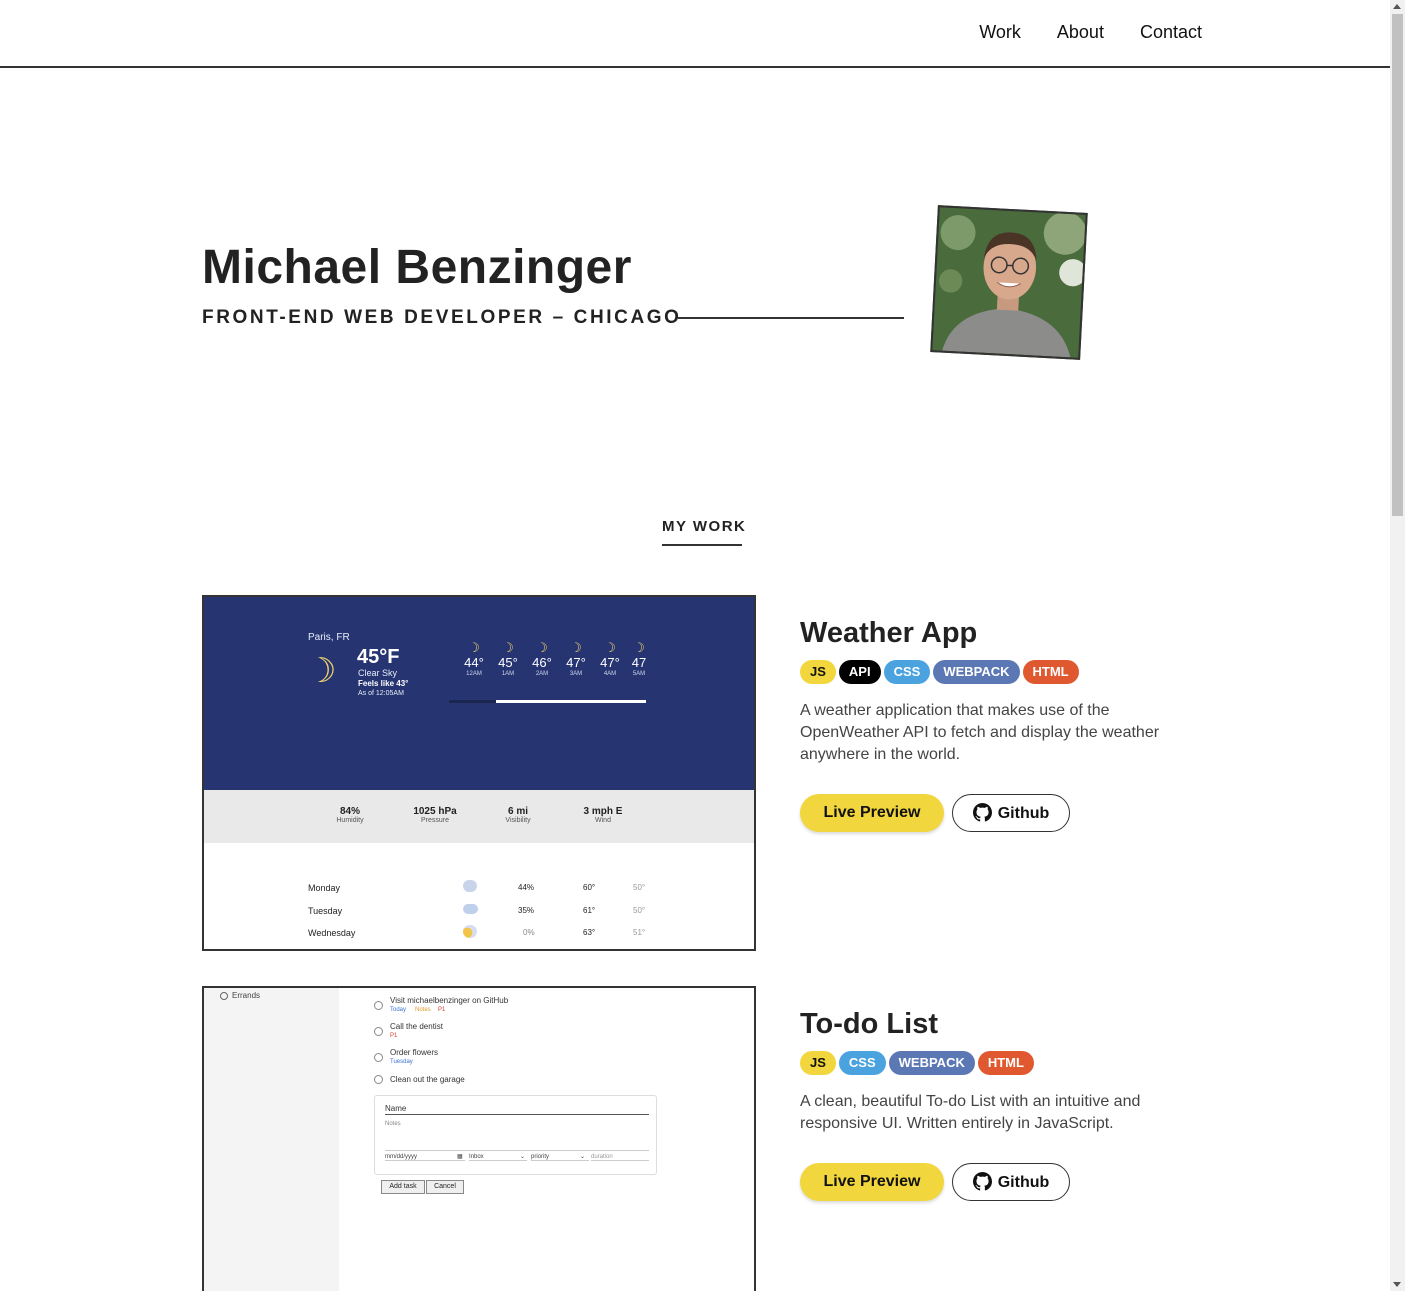 The width and height of the screenshot is (1405, 1291). I want to click on project-tags-weather: JS API CSS WEBPACK HTML, so click(939, 672).